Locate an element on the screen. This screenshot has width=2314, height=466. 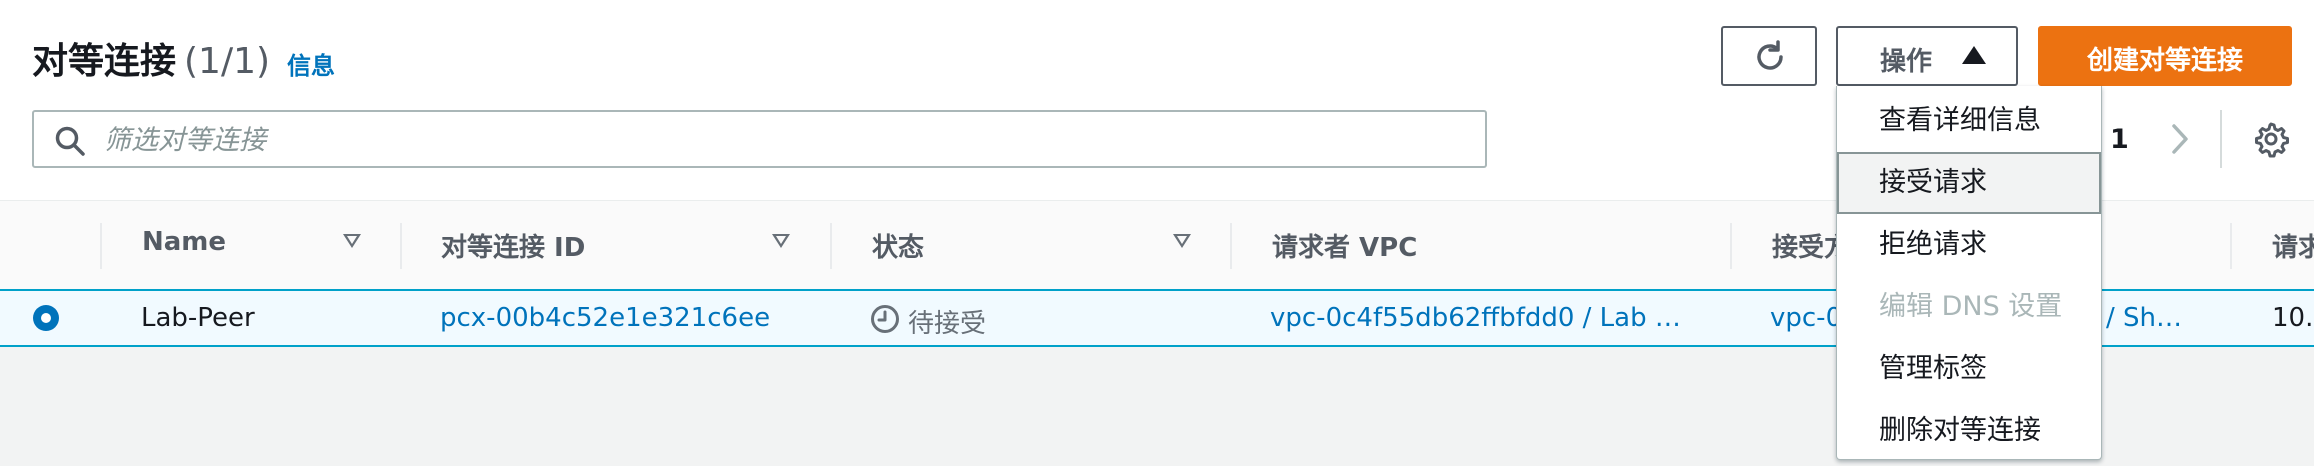
actions-menu: 查看详细信息 接受请求 拒绝请求 编辑 DNS 设置 管理标签 删除对等连接 is located at coordinates (1969, 273).